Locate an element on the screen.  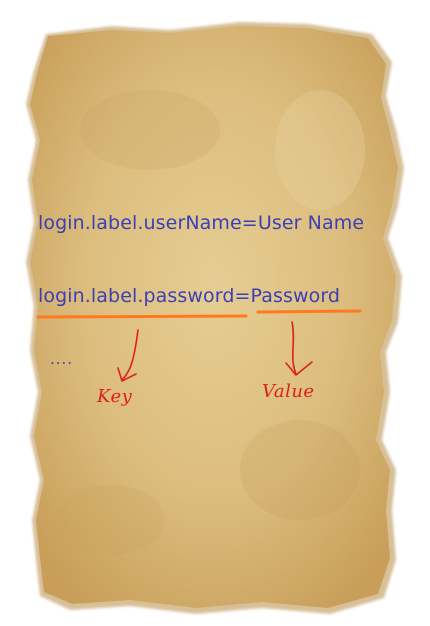
key-annotation-label: Key is located at coordinates (115, 396).